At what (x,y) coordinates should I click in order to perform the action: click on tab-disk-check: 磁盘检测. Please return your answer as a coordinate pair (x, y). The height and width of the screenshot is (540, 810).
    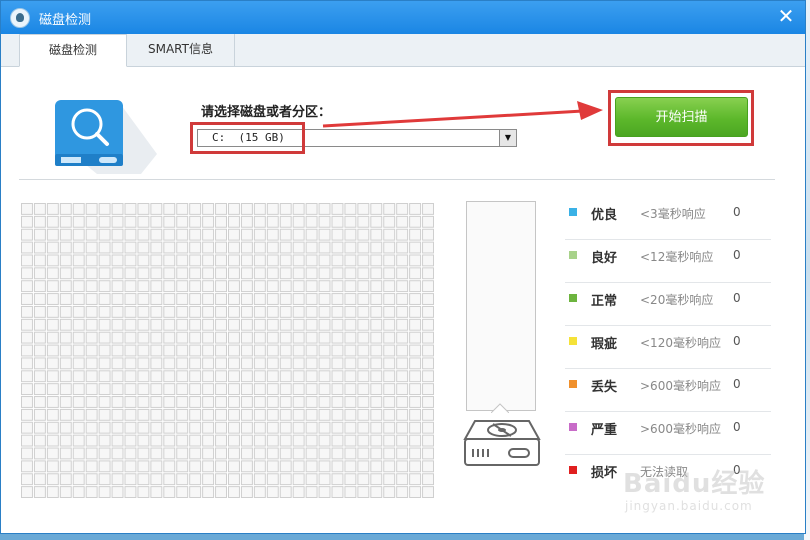
    Looking at the image, I should click on (73, 50).